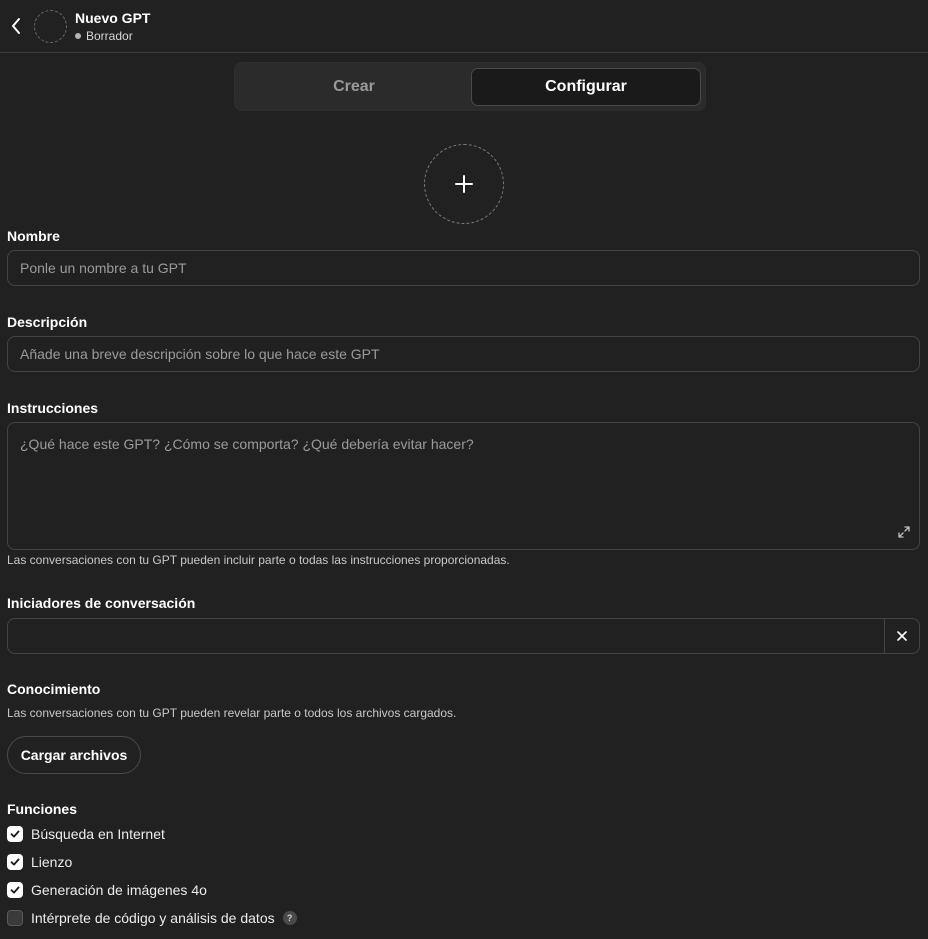 Image resolution: width=928 pixels, height=939 pixels. I want to click on capabilities-label: Funciones, so click(42, 809).